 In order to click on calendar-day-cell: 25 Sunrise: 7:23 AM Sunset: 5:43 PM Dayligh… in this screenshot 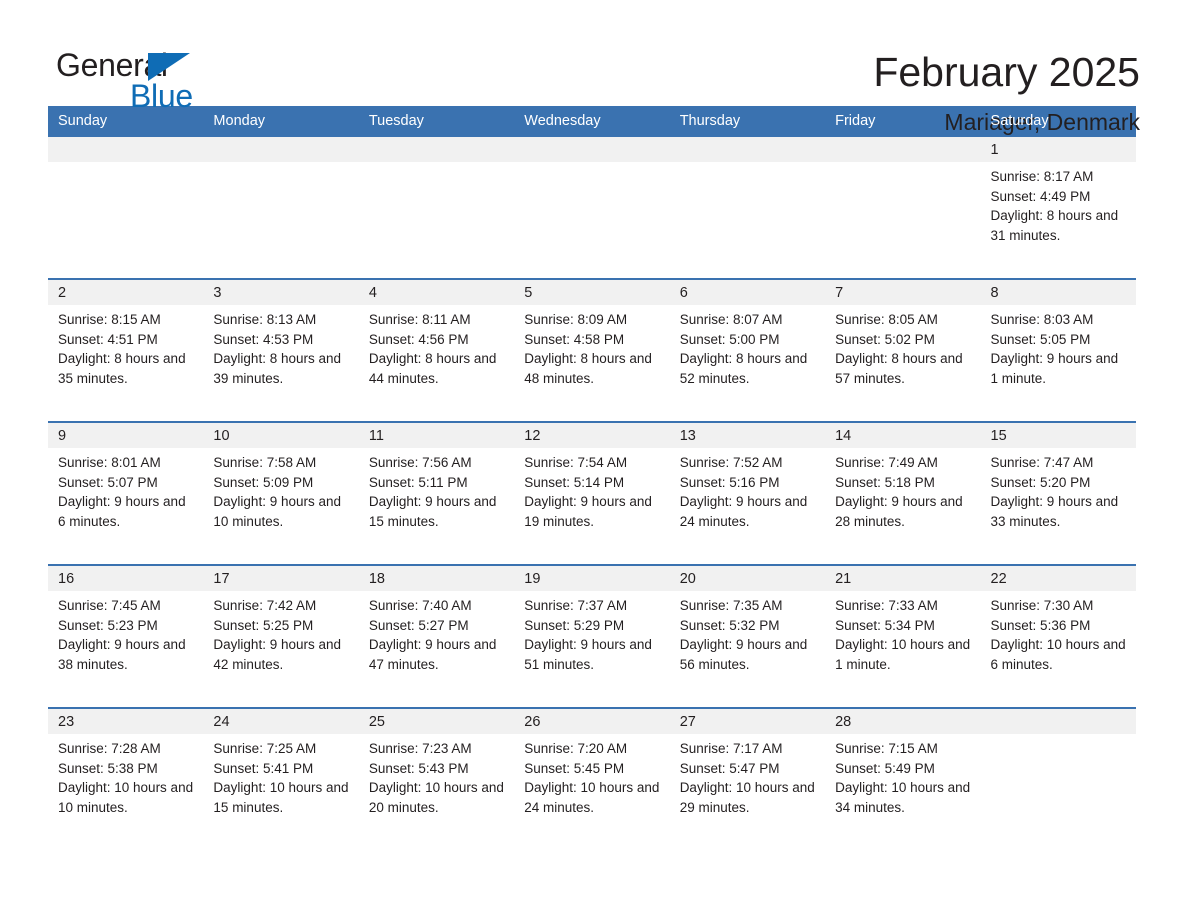, I will do `click(436, 774)`.